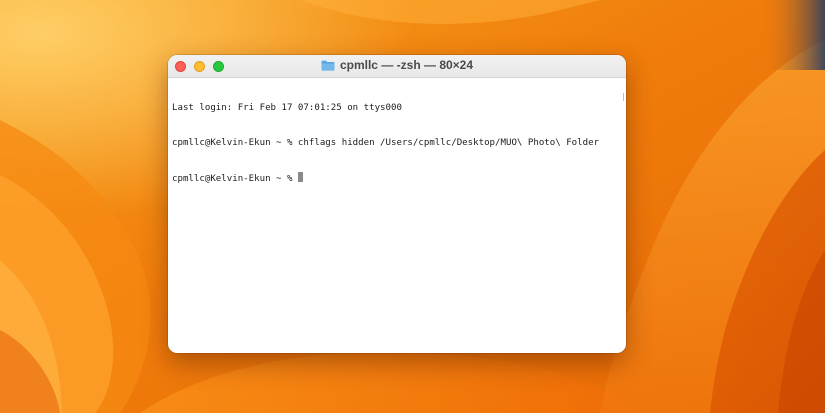 The height and width of the screenshot is (413, 825). What do you see at coordinates (623, 97) in the screenshot?
I see `scroll-indicator` at bounding box center [623, 97].